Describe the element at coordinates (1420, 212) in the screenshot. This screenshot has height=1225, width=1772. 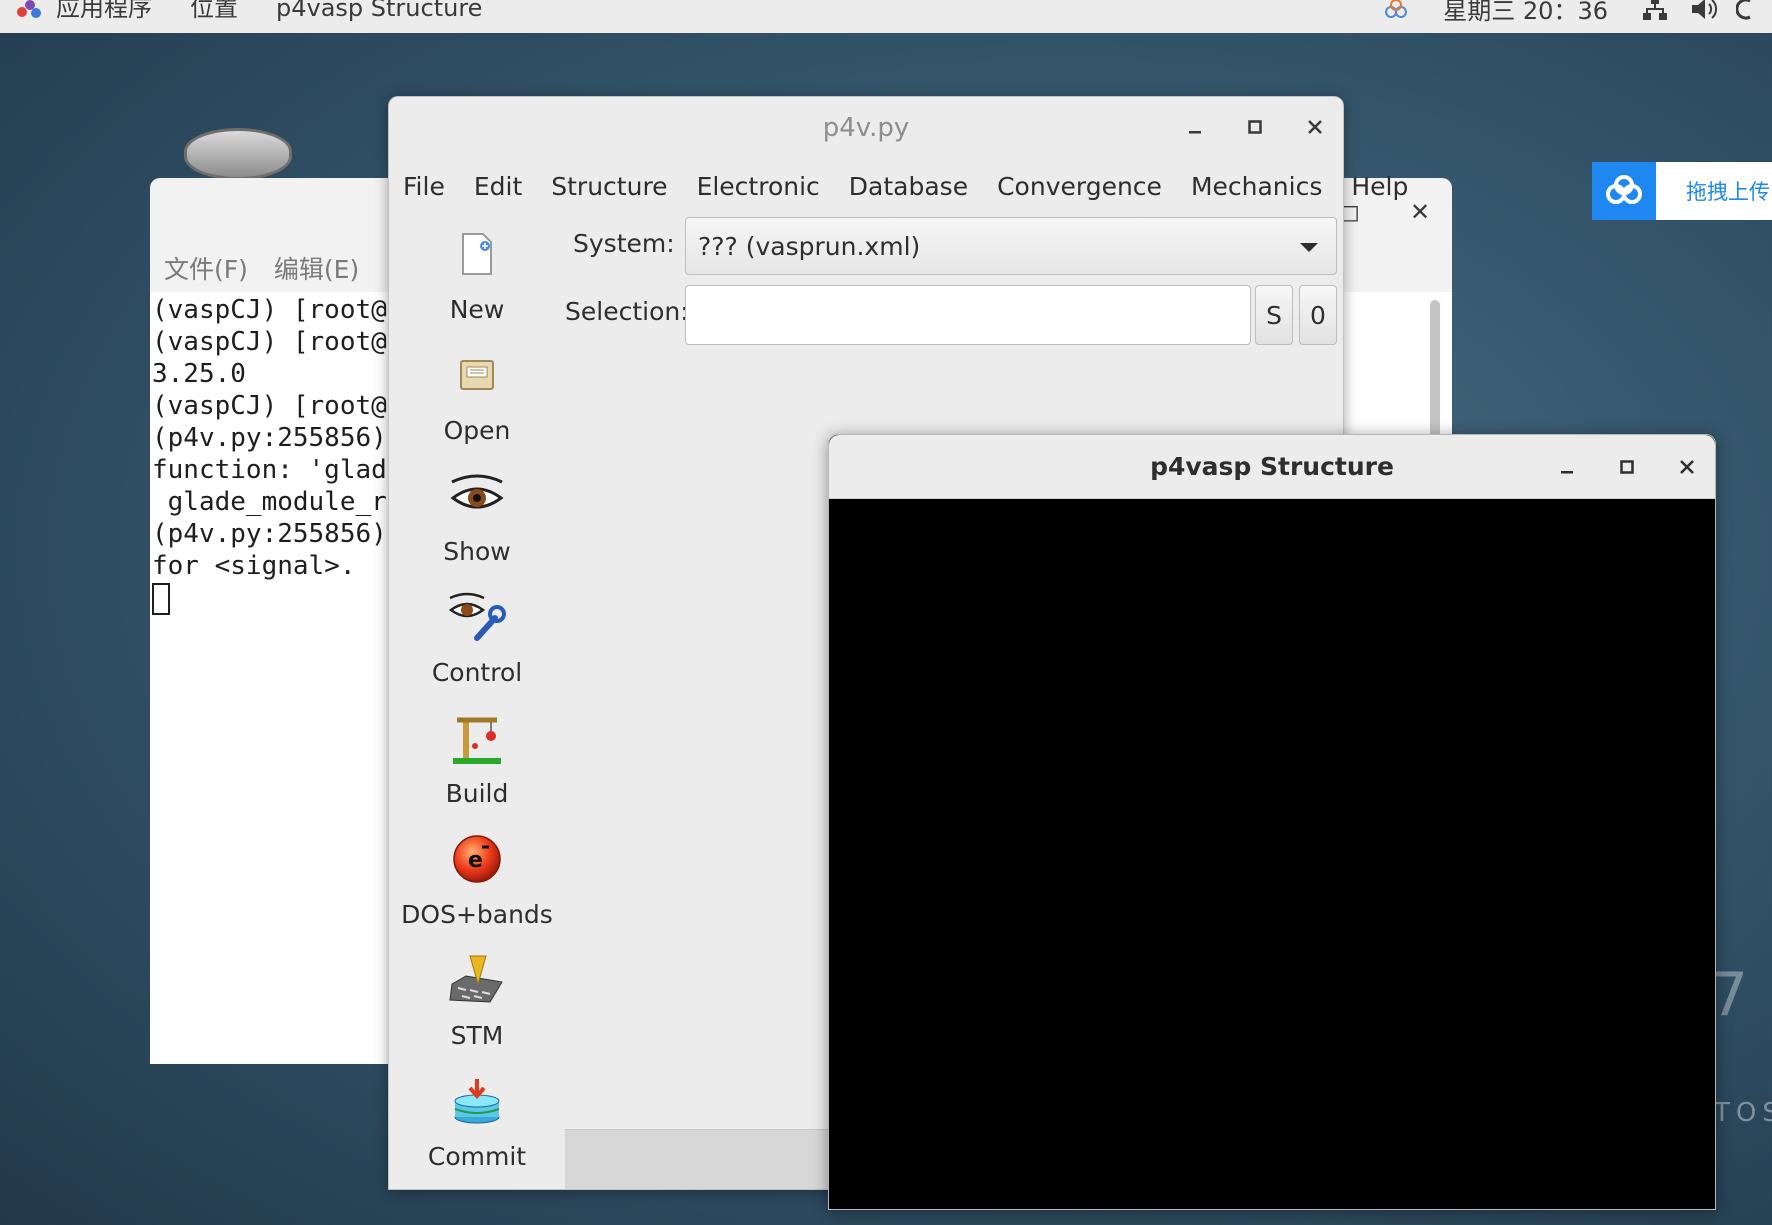
I see `close-icon: ✕` at that location.